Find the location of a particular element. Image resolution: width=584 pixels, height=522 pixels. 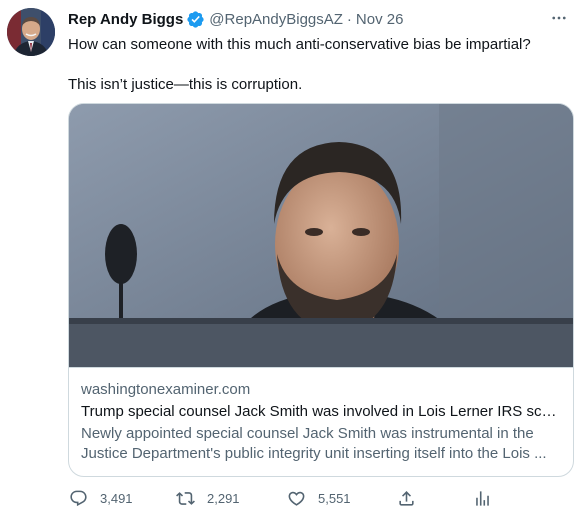

retweet-button: 2,291 is located at coordinates (207, 498).